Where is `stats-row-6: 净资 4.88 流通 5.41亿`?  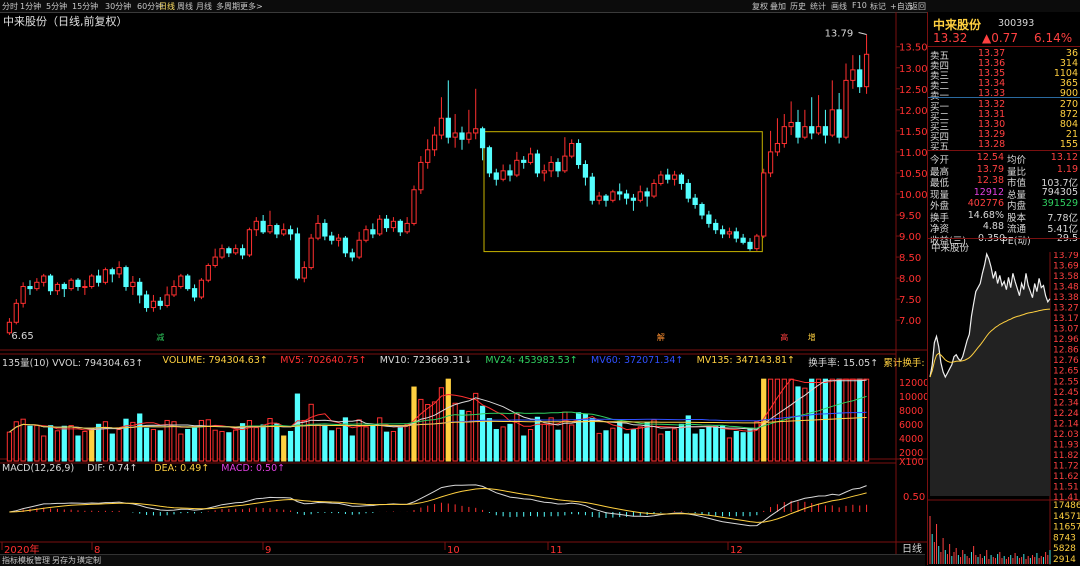 stats-row-6: 净资 4.88 流通 5.41亿 is located at coordinates (1005, 228).